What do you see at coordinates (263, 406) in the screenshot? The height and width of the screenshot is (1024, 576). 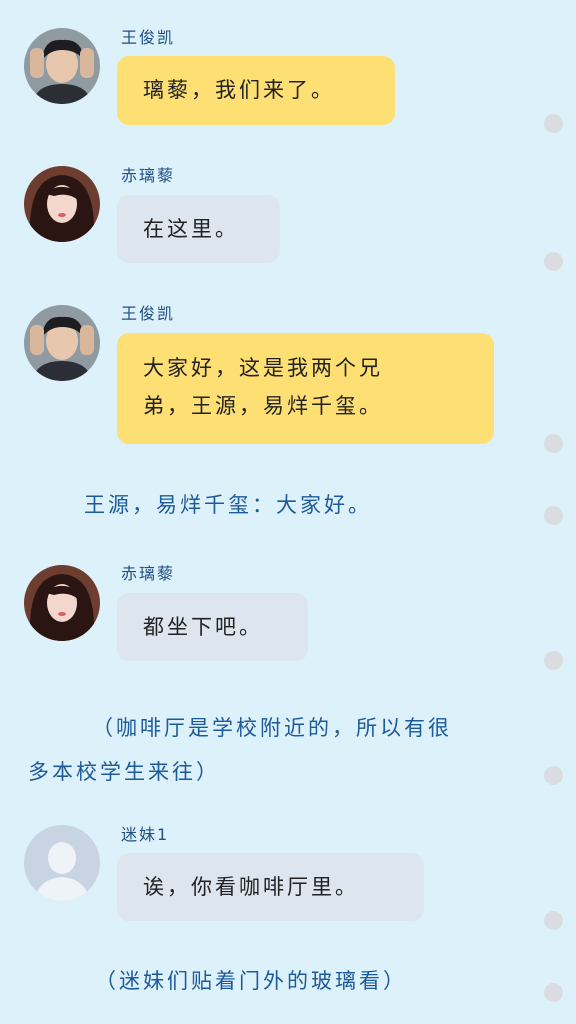 I see `message-line: 弟，王源，易烊千玺。` at bounding box center [263, 406].